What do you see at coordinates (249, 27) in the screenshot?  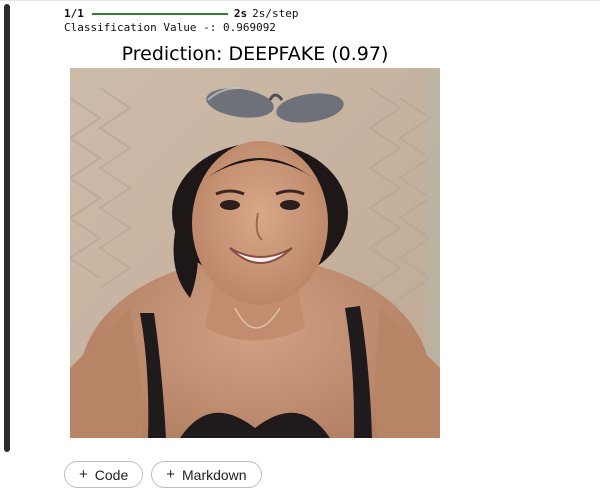 I see `classification-value: 0.969092` at bounding box center [249, 27].